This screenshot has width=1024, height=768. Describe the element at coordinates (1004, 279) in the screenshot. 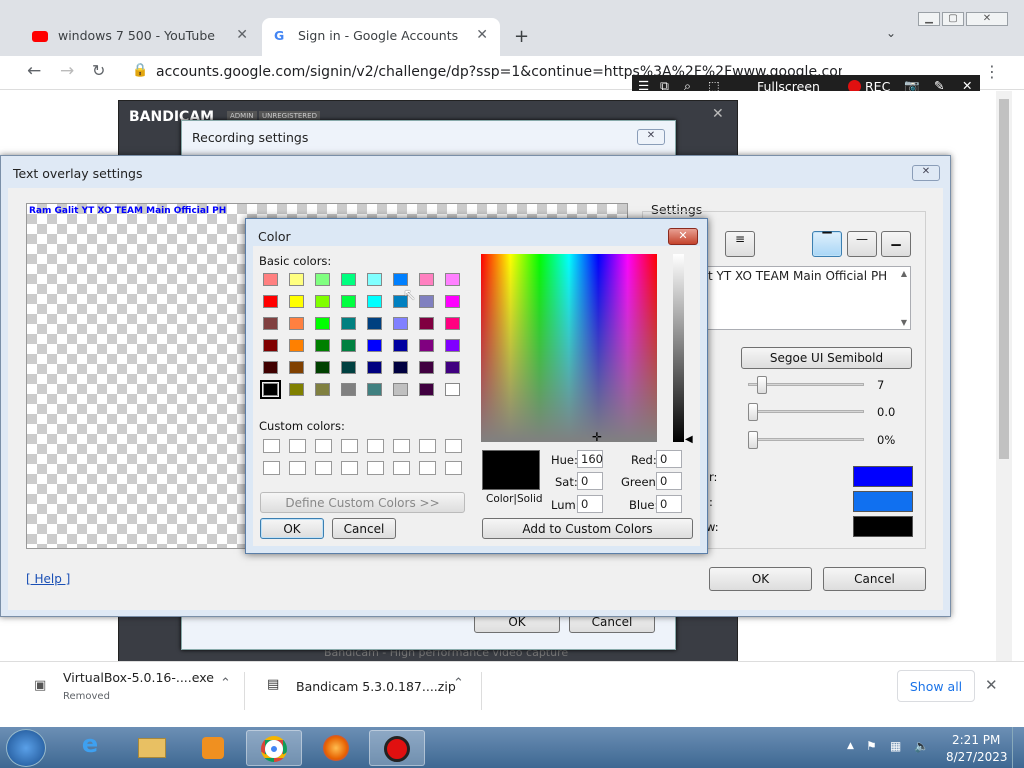

I see `scroll-thumb` at that location.